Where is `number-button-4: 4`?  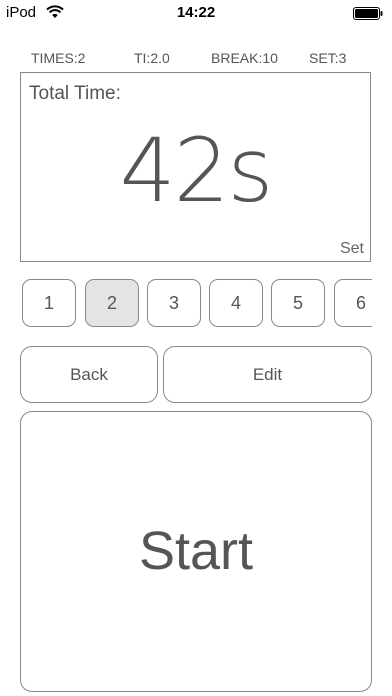
number-button-4: 4 is located at coordinates (236, 303).